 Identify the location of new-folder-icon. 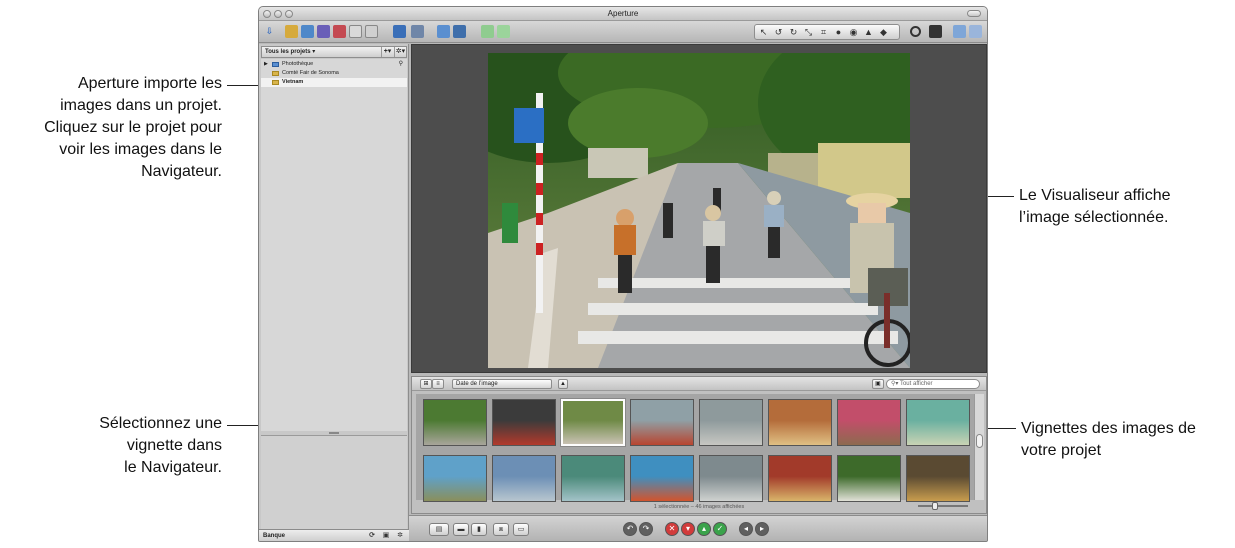
(307, 31).